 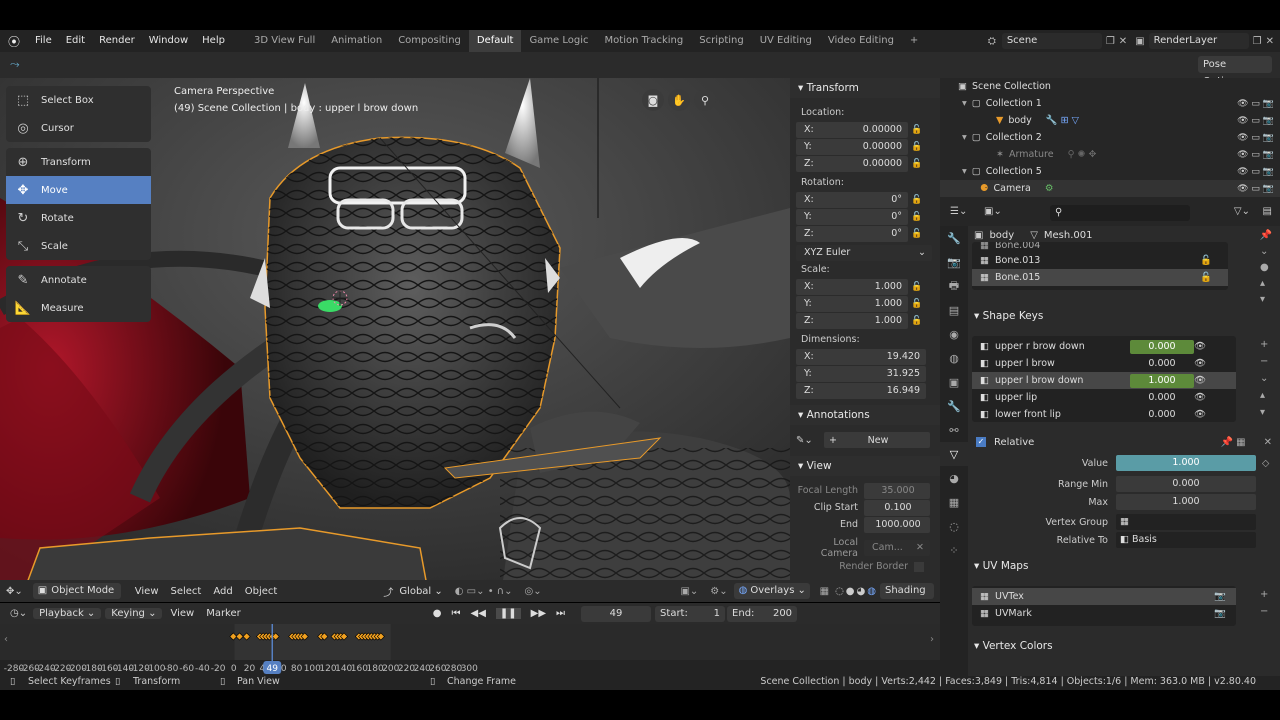 What do you see at coordinates (1122, 566) in the screenshot?
I see `uv-maps-header: ▾ UV Maps` at bounding box center [1122, 566].